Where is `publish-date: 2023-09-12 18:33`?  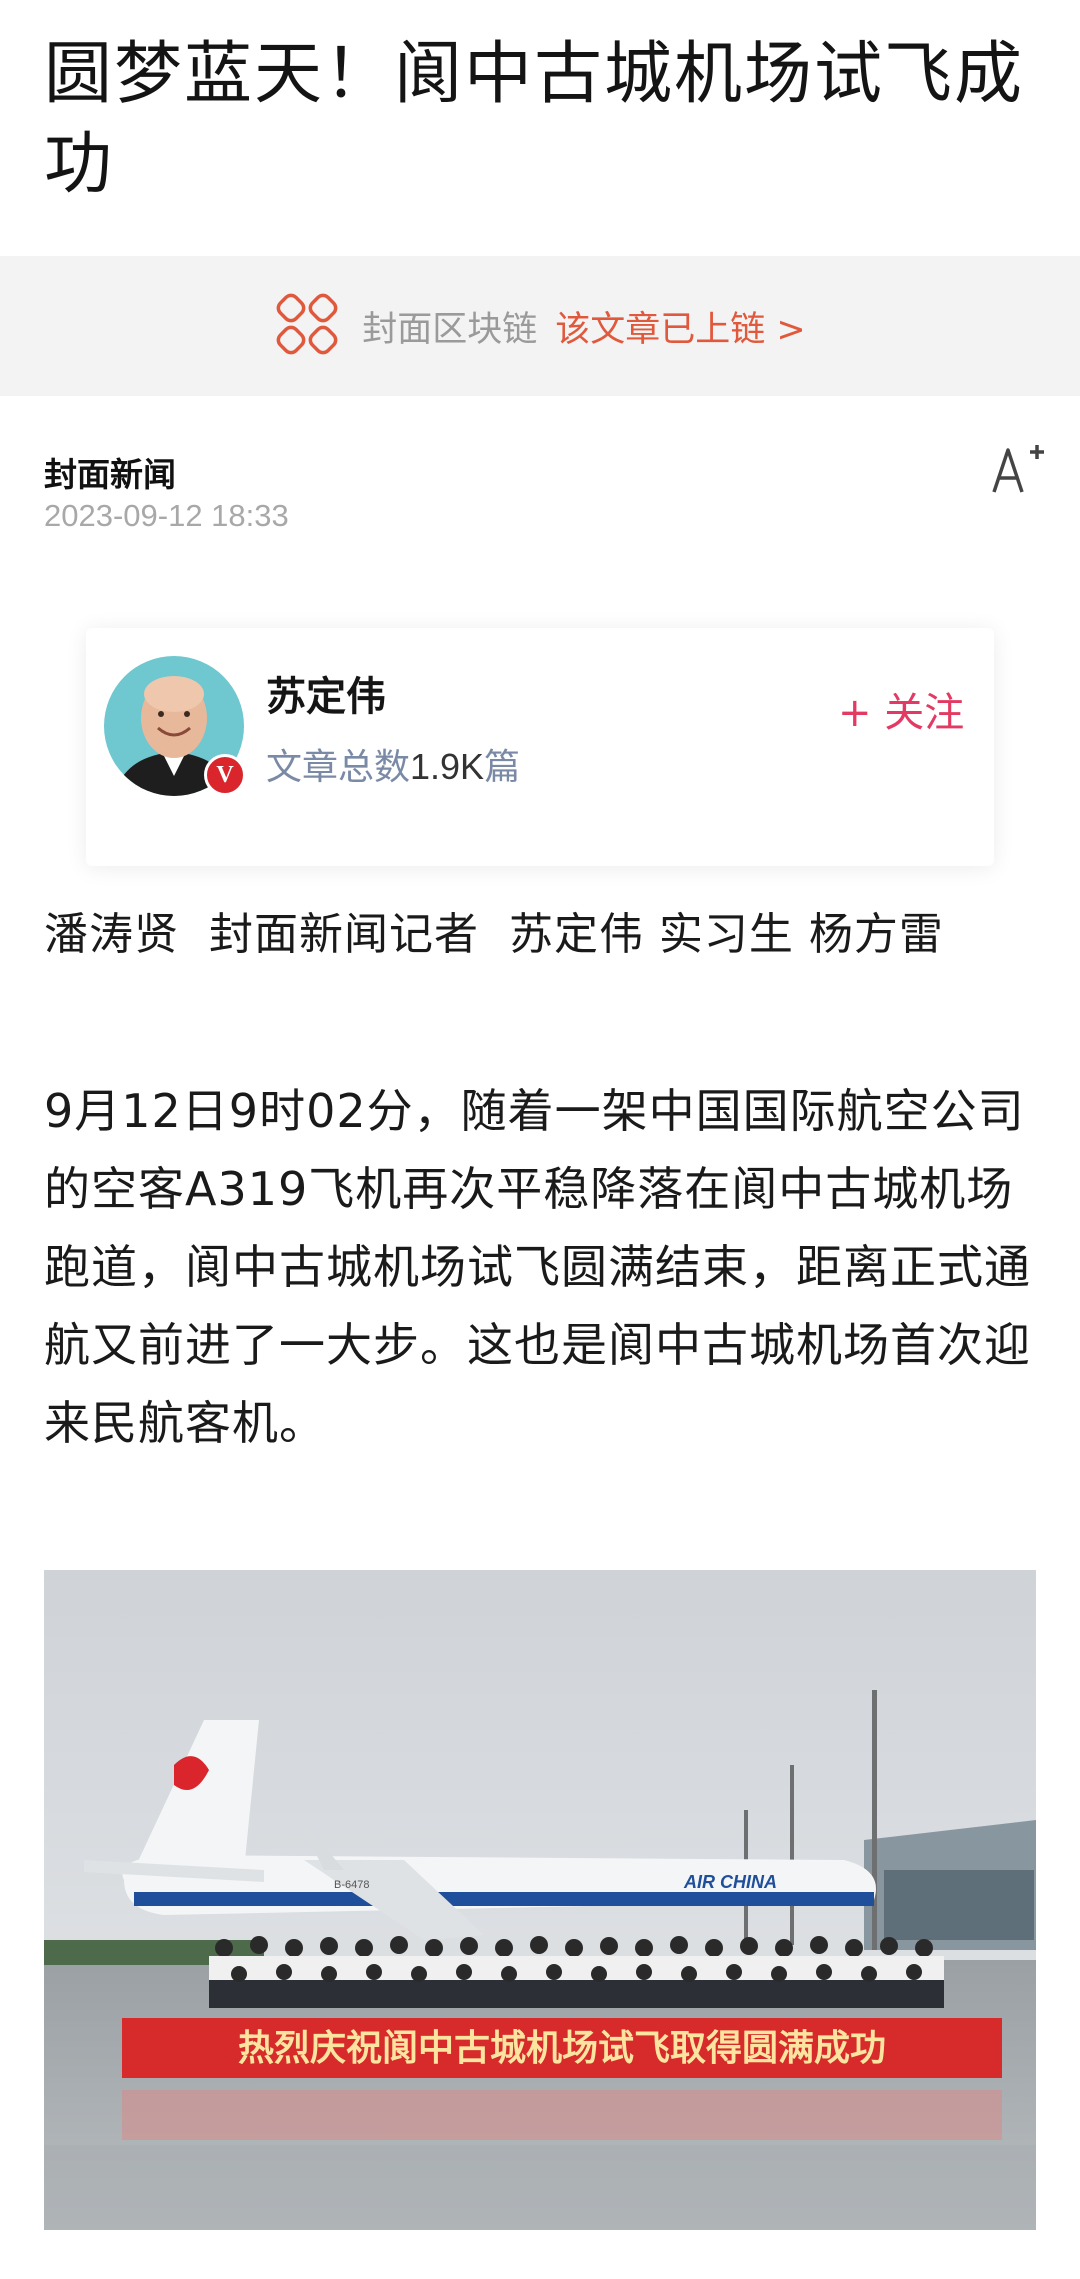
publish-date: 2023-09-12 18:33 is located at coordinates (166, 515).